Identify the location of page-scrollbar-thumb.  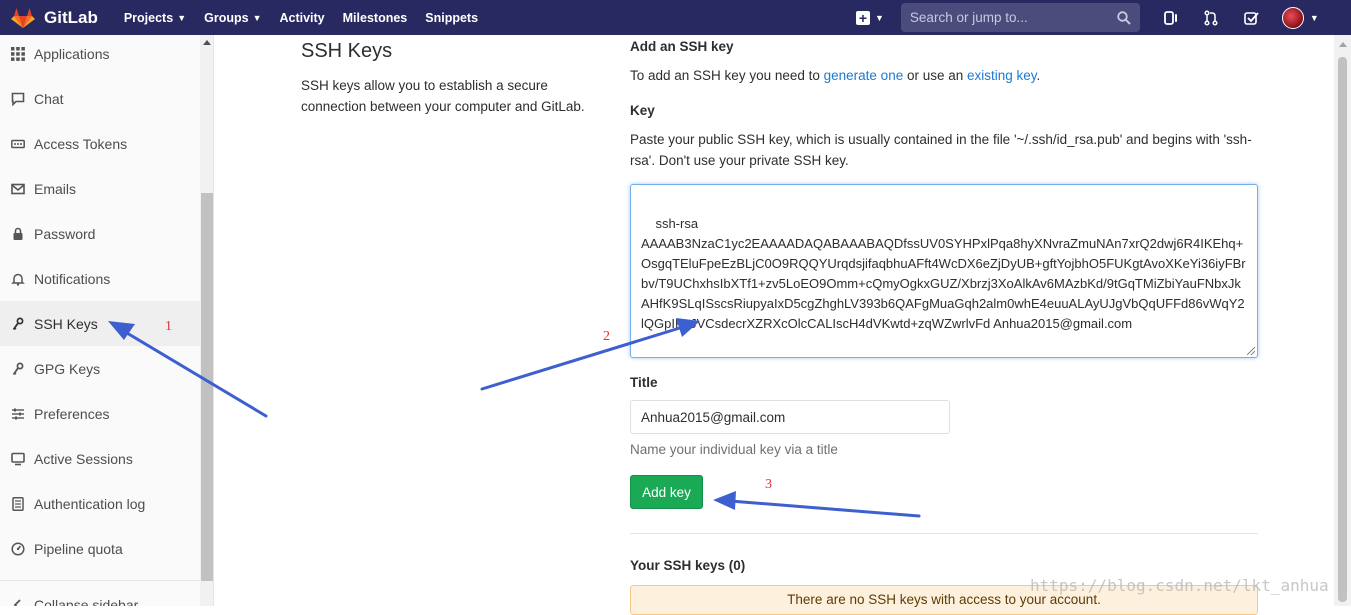
(1342, 329).